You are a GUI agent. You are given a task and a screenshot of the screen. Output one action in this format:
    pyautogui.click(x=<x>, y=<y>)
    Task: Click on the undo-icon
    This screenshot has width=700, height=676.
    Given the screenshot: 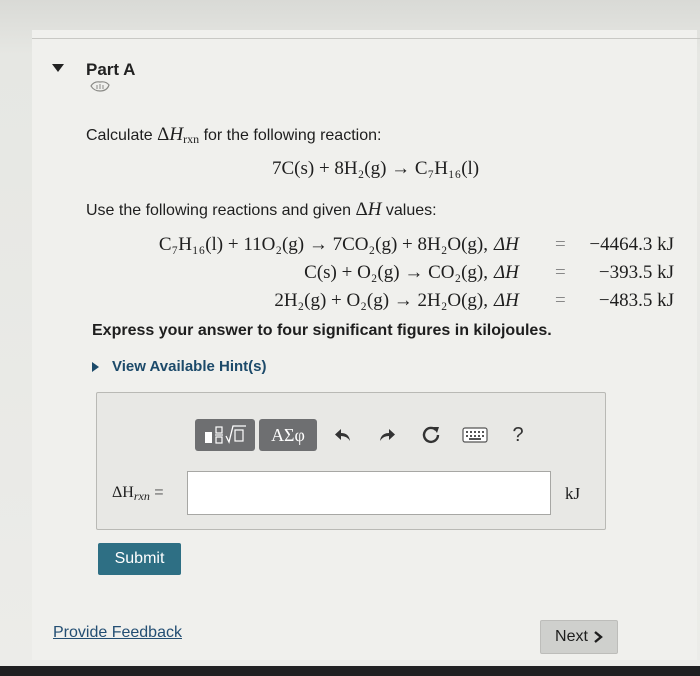 What is the action you would take?
    pyautogui.click(x=343, y=435)
    